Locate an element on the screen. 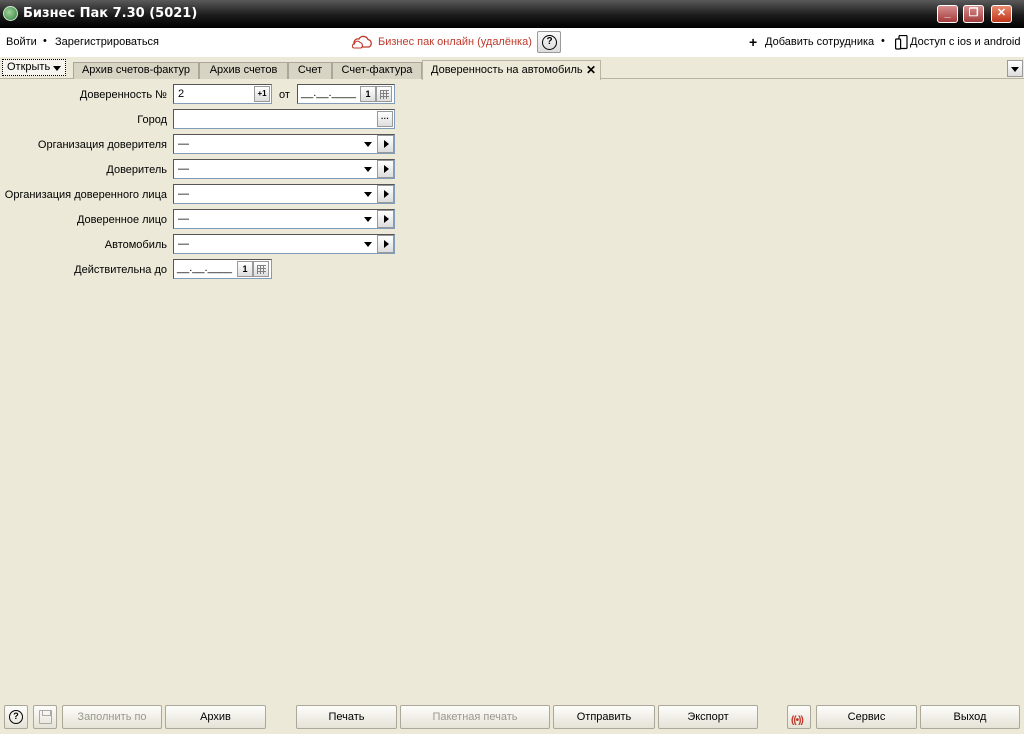  agent-org-select: — is located at coordinates (284, 194).